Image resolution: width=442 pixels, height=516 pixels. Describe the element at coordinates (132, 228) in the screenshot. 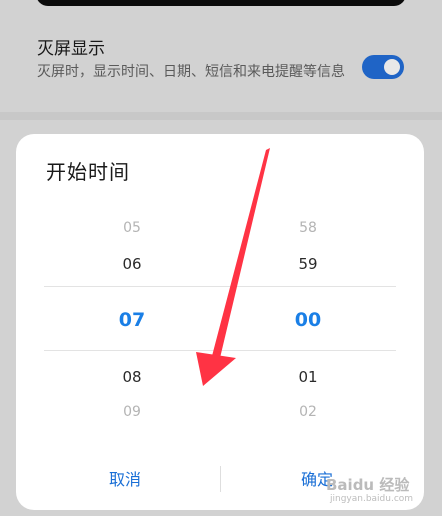

I see `hour-option: 05` at that location.